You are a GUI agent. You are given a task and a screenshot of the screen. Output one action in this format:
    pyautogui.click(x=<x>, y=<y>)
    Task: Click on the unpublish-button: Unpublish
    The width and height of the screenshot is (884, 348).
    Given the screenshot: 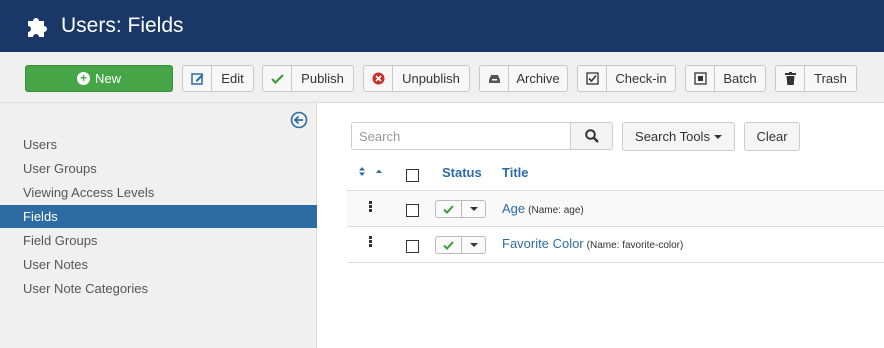 What is the action you would take?
    pyautogui.click(x=416, y=78)
    